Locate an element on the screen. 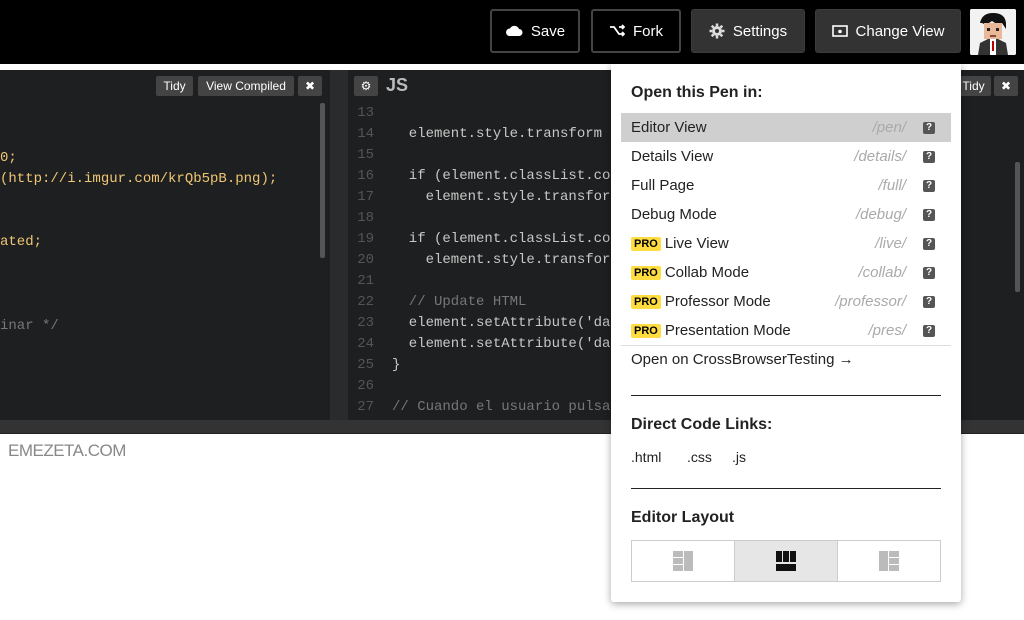 The height and width of the screenshot is (620, 1024). view-option-path: /live/ is located at coordinates (890, 243).